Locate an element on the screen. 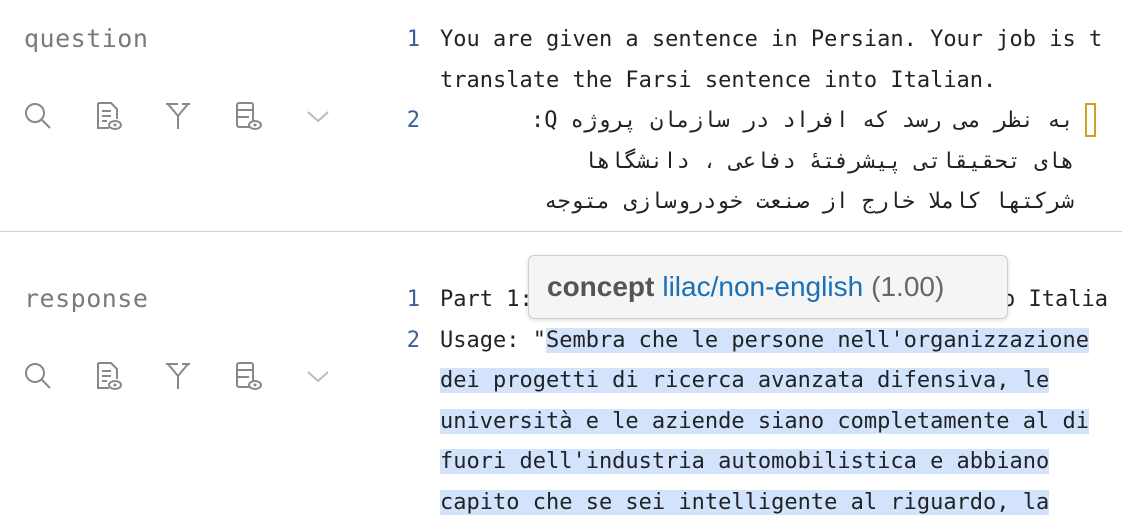 This screenshot has width=1122, height=524. code-line: های تحقیقاتی پیشرفتهٔ دفاعی ، دانشگاها is located at coordinates (760, 162).